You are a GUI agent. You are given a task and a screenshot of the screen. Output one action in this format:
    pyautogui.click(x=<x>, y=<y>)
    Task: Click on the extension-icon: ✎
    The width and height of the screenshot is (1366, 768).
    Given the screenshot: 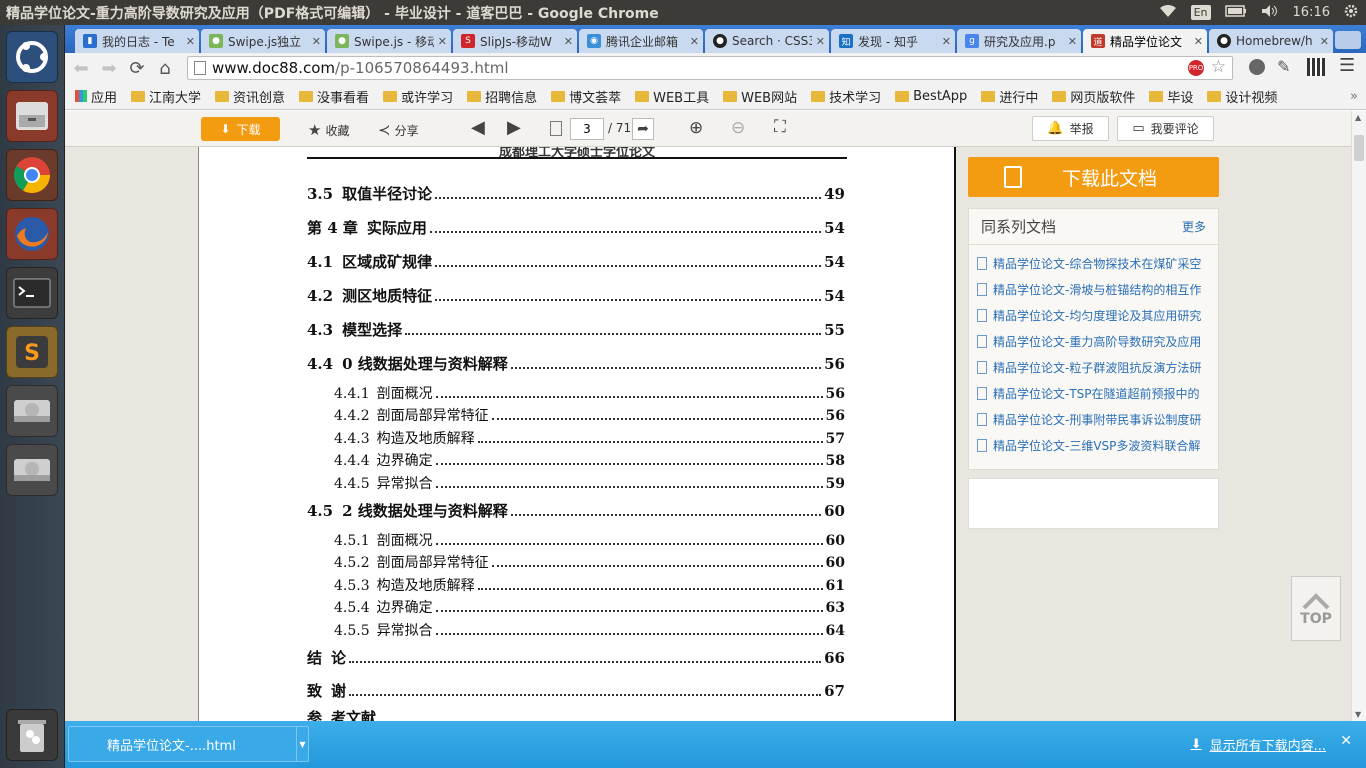 What is the action you would take?
    pyautogui.click(x=1283, y=66)
    